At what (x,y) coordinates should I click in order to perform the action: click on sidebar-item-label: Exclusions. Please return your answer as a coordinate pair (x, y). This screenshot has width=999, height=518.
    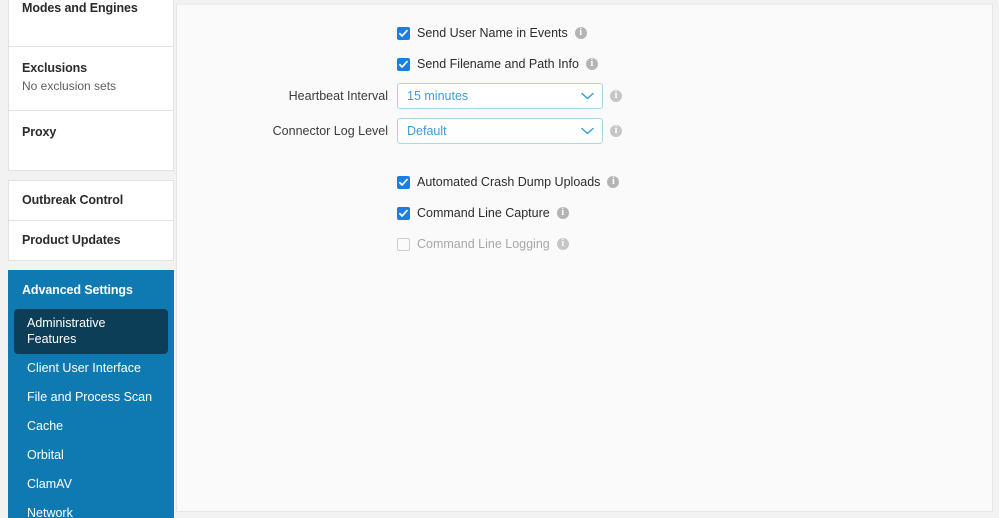
    Looking at the image, I should click on (54, 68).